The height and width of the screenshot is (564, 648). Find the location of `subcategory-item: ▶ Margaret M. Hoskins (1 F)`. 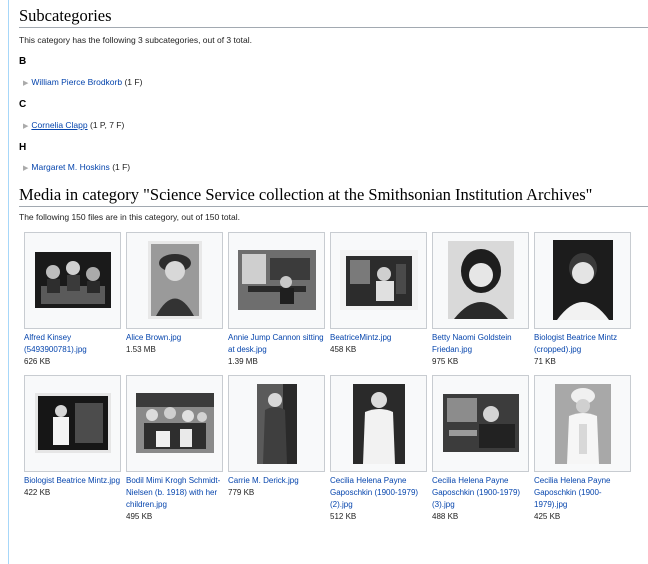

subcategory-item: ▶ Margaret M. Hoskins (1 F) is located at coordinates (76, 167).